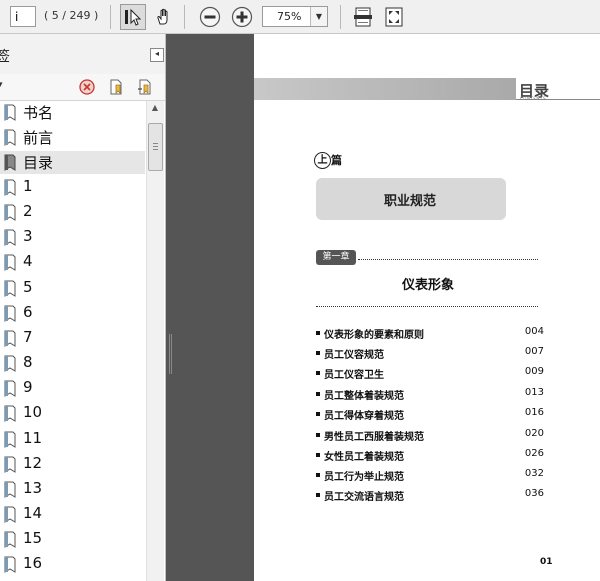  Describe the element at coordinates (534, 351) in the screenshot. I see `toc-entry-page: 007` at that location.